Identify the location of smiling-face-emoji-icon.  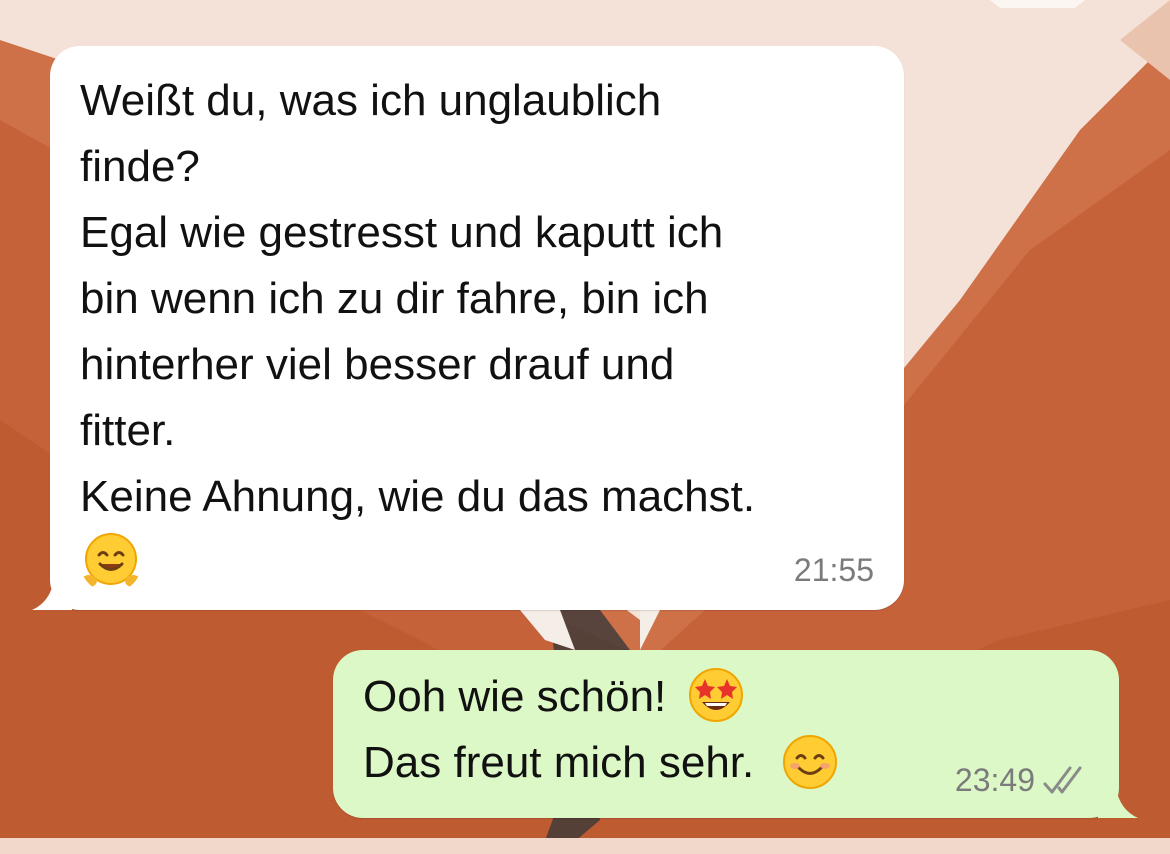
(809, 762).